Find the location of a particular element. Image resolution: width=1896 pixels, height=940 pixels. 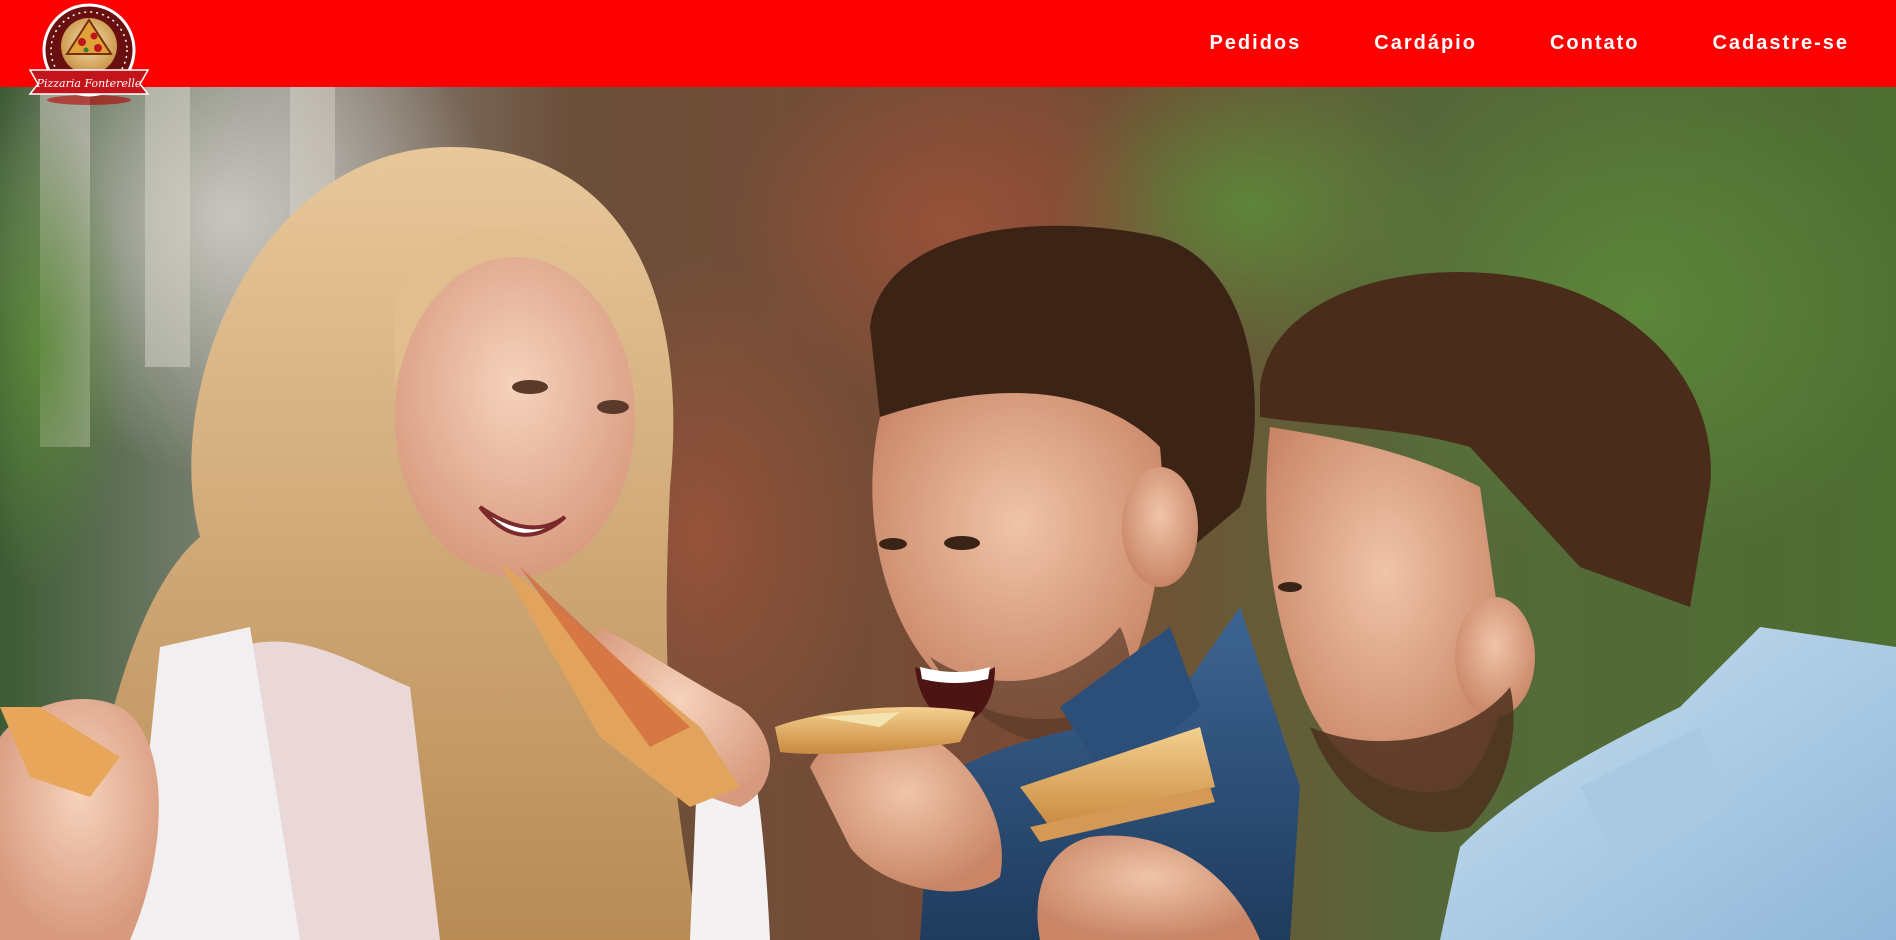

pizzaria-logo: Pizzaria Fonterelle is located at coordinates (89, 55).